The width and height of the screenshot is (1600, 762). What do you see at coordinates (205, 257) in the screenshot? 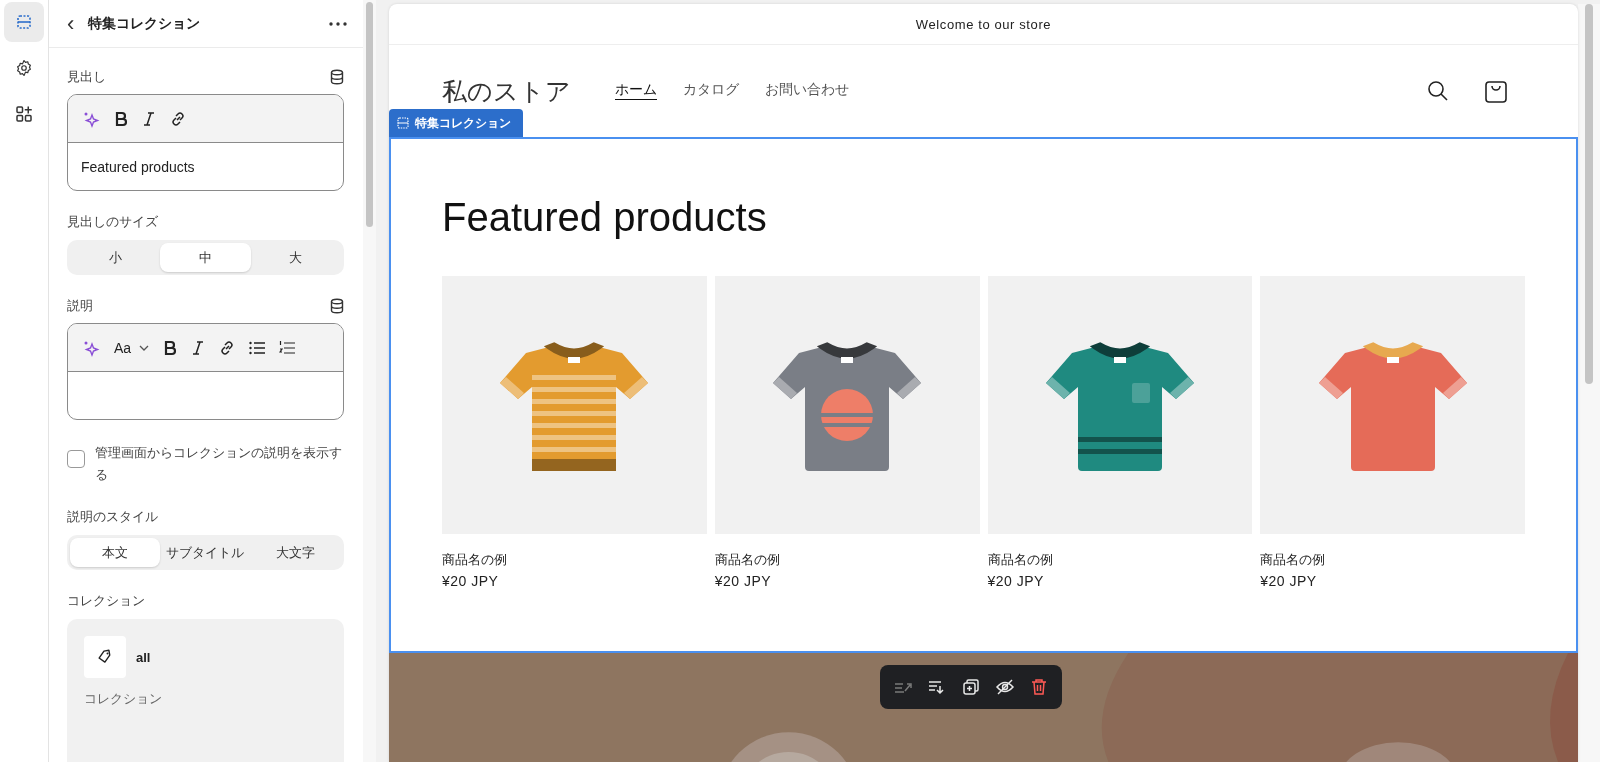
I see `size-option: 中` at bounding box center [205, 257].